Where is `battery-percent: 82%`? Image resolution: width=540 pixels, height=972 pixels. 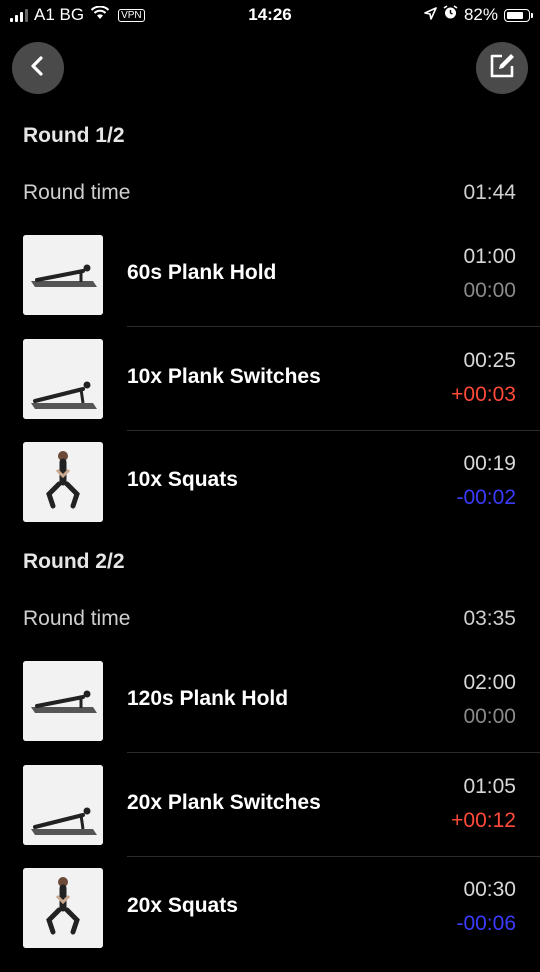
battery-percent: 82% is located at coordinates (480, 14).